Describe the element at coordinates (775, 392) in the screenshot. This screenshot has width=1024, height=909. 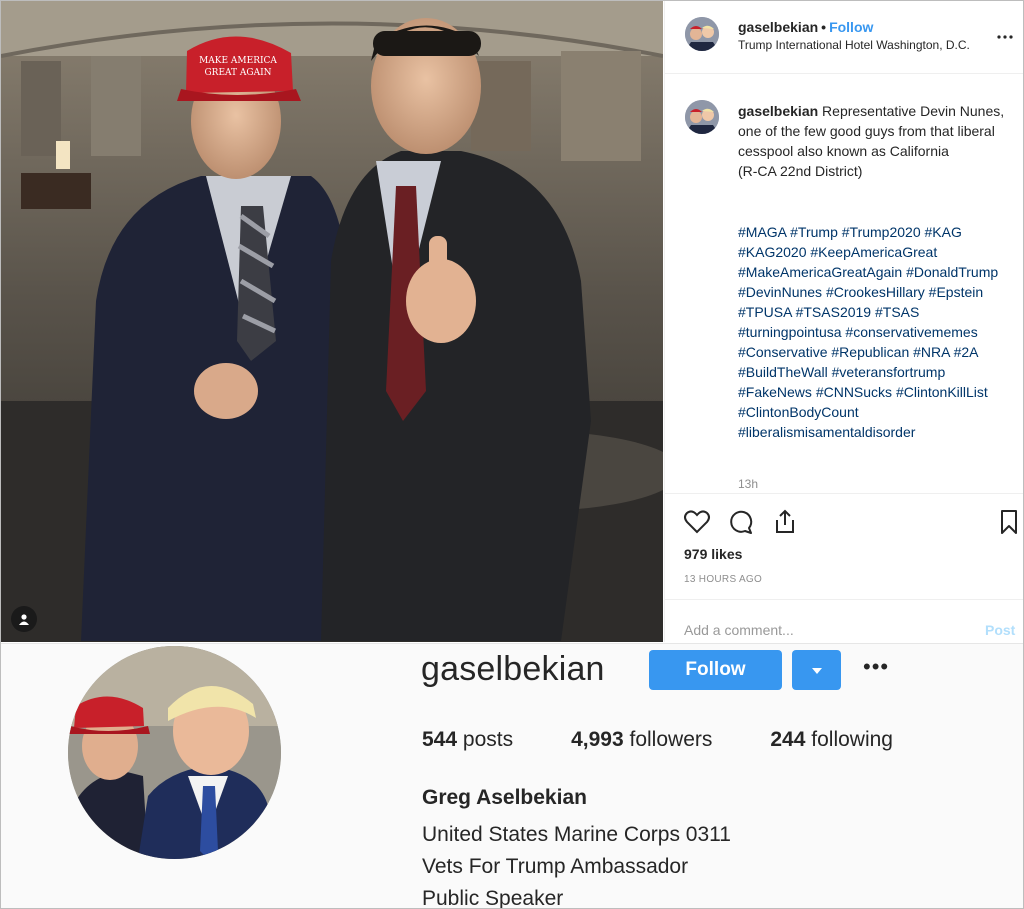
I see `hashtag-link: #FakeNews` at that location.